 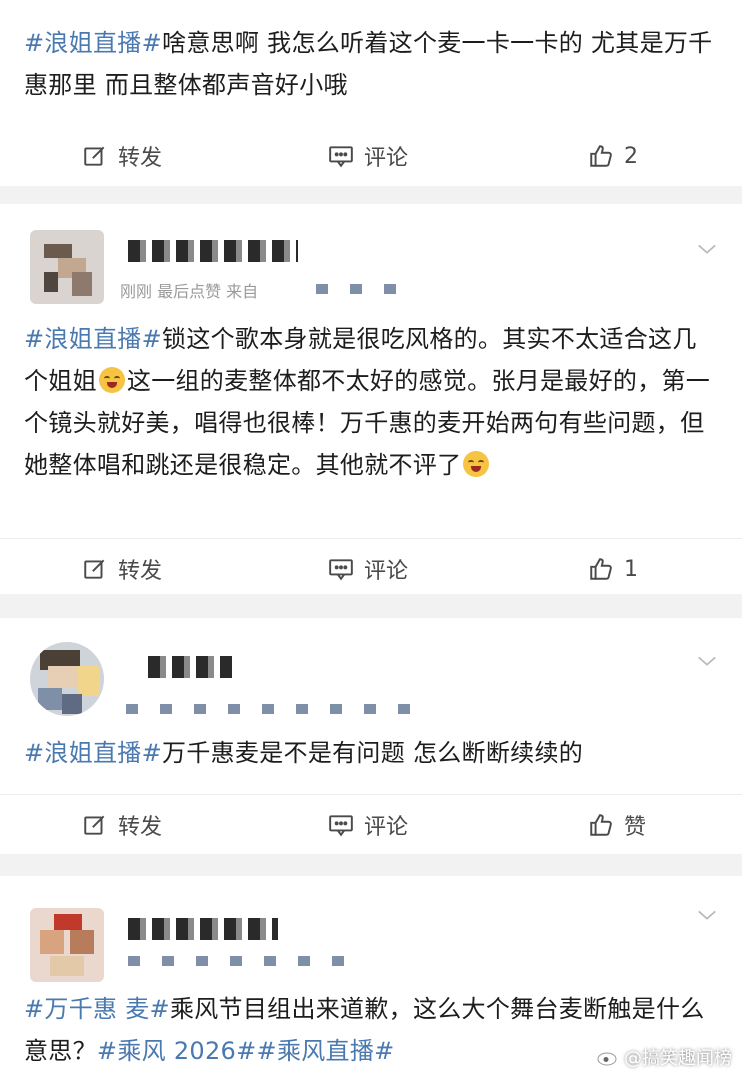 I want to click on watermark: @搞笑趣闻榜, so click(x=664, y=1057).